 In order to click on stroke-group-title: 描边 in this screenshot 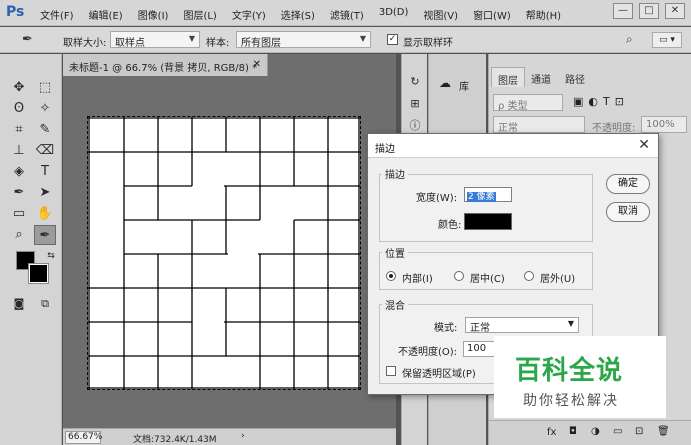, I will do `click(395, 173)`.